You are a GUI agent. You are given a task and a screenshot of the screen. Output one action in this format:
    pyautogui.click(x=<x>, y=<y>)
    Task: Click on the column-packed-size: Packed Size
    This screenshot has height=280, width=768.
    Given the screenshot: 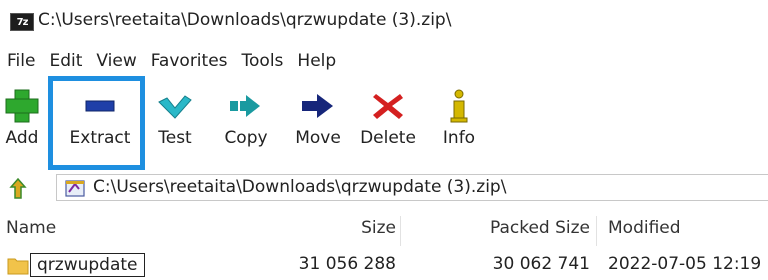 What is the action you would take?
    pyautogui.click(x=540, y=228)
    